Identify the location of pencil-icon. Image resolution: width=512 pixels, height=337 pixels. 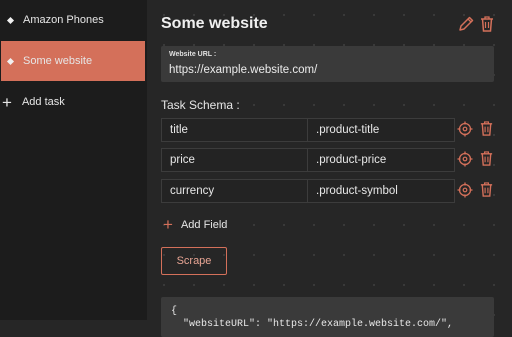
(466, 23).